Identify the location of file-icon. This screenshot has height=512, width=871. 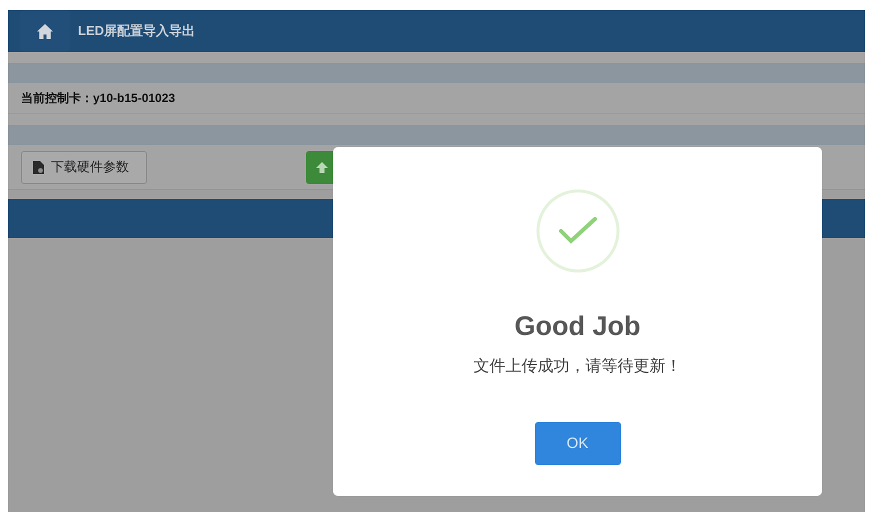
(38, 167).